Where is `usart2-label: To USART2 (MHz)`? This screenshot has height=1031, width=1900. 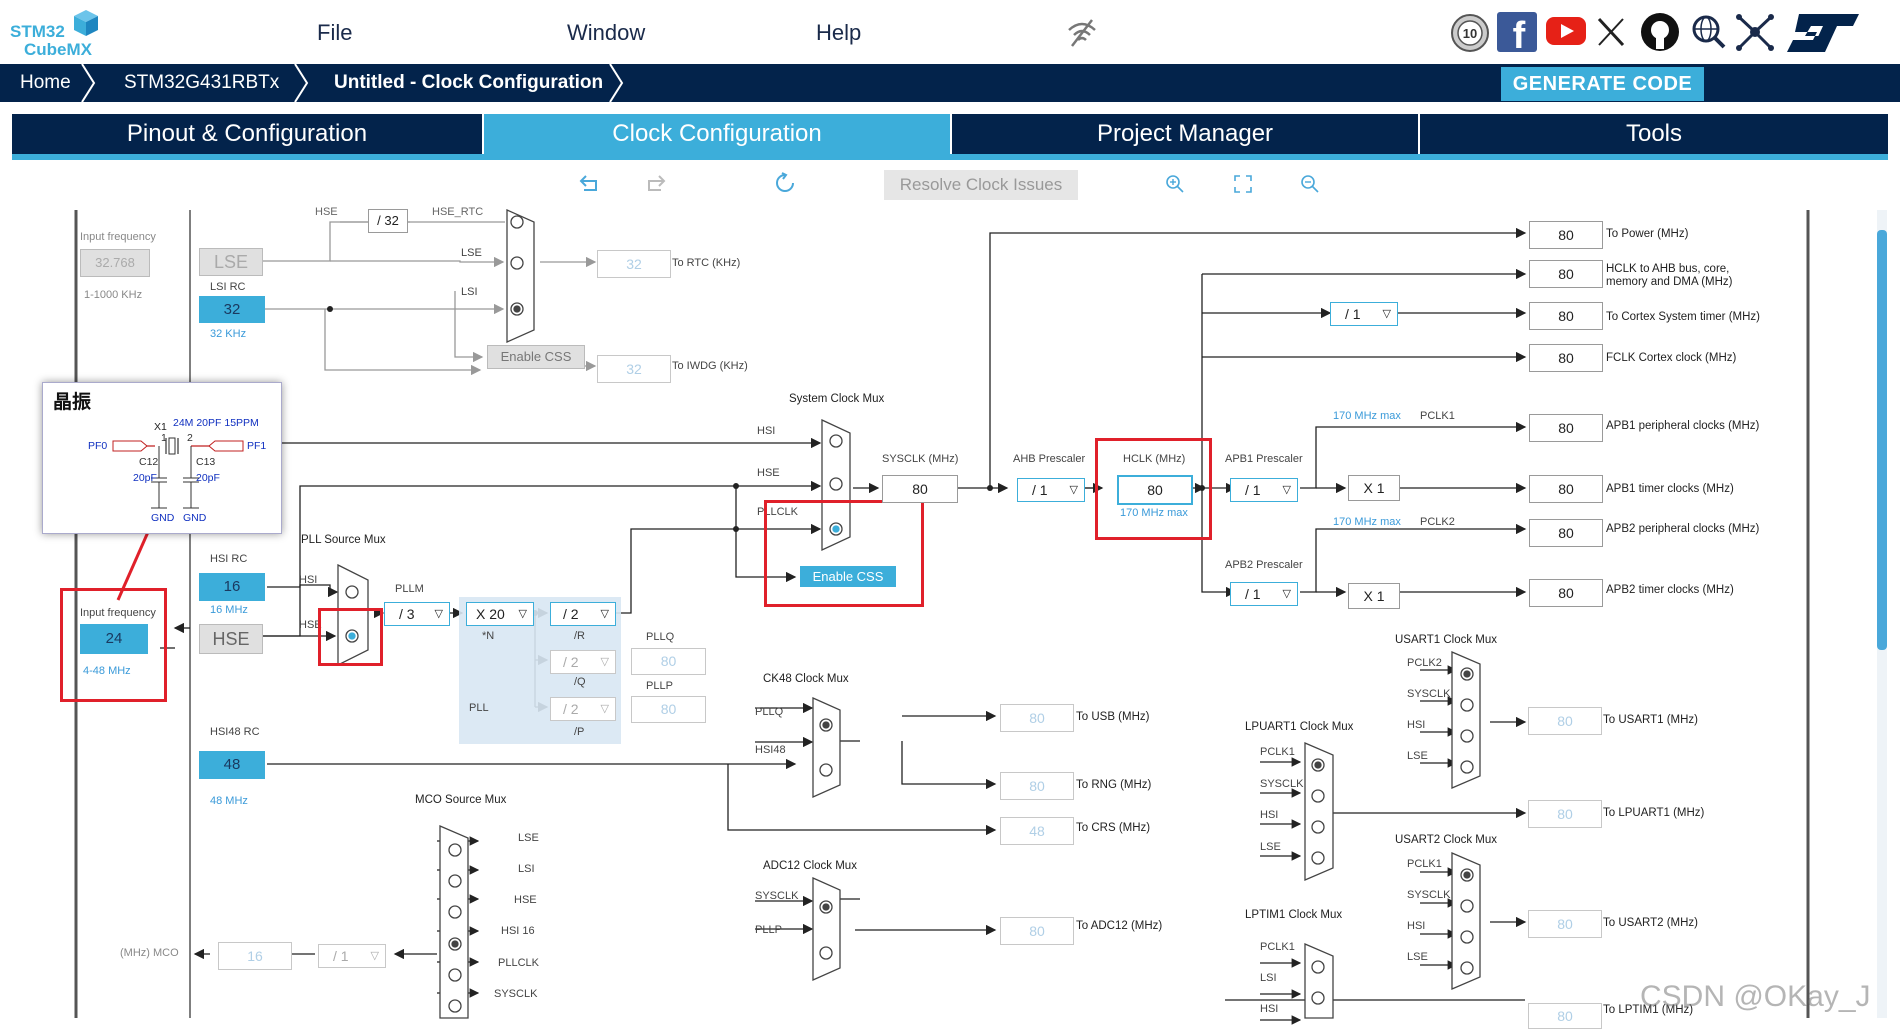 usart2-label: To USART2 (MHz) is located at coordinates (1650, 923).